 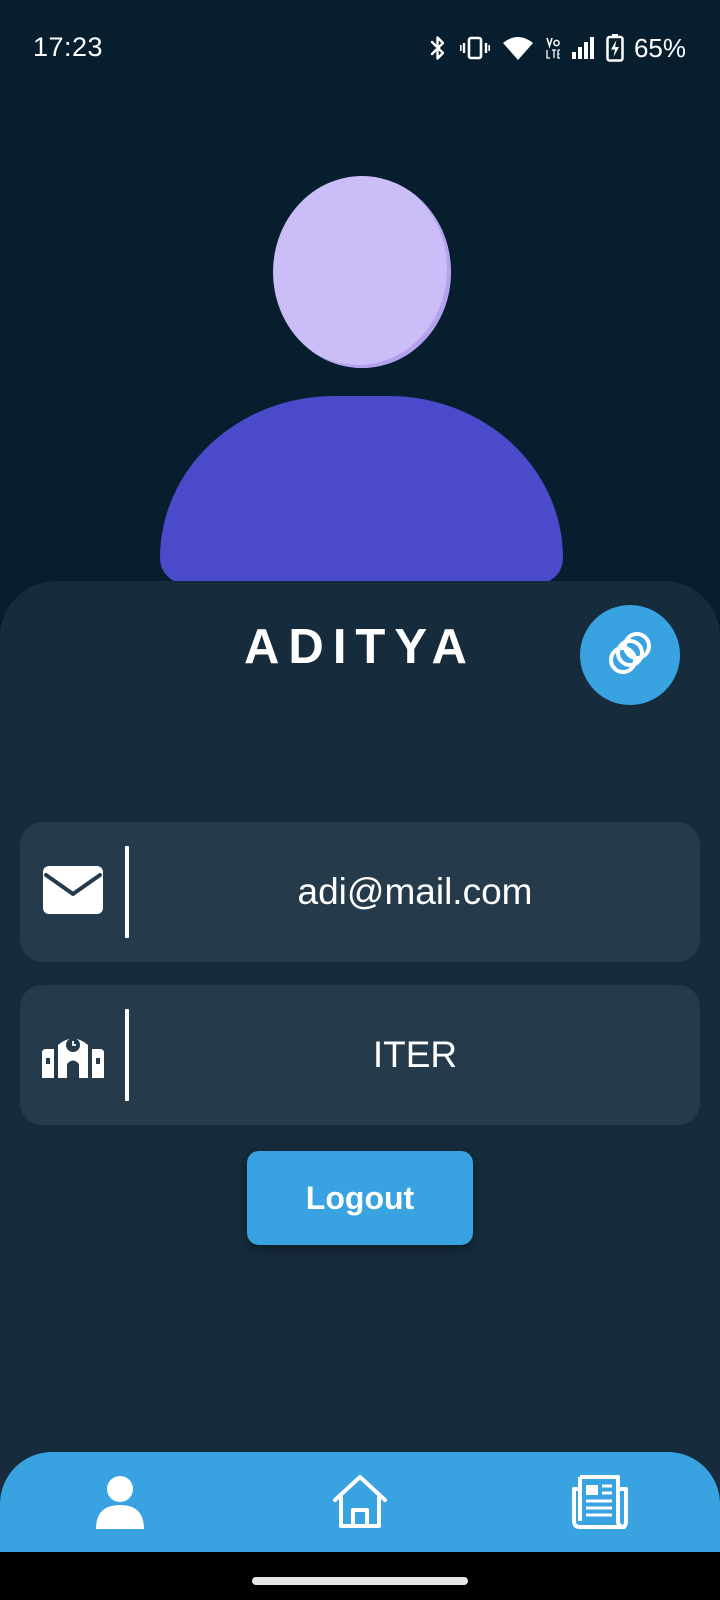 I want to click on home-icon, so click(x=360, y=1504).